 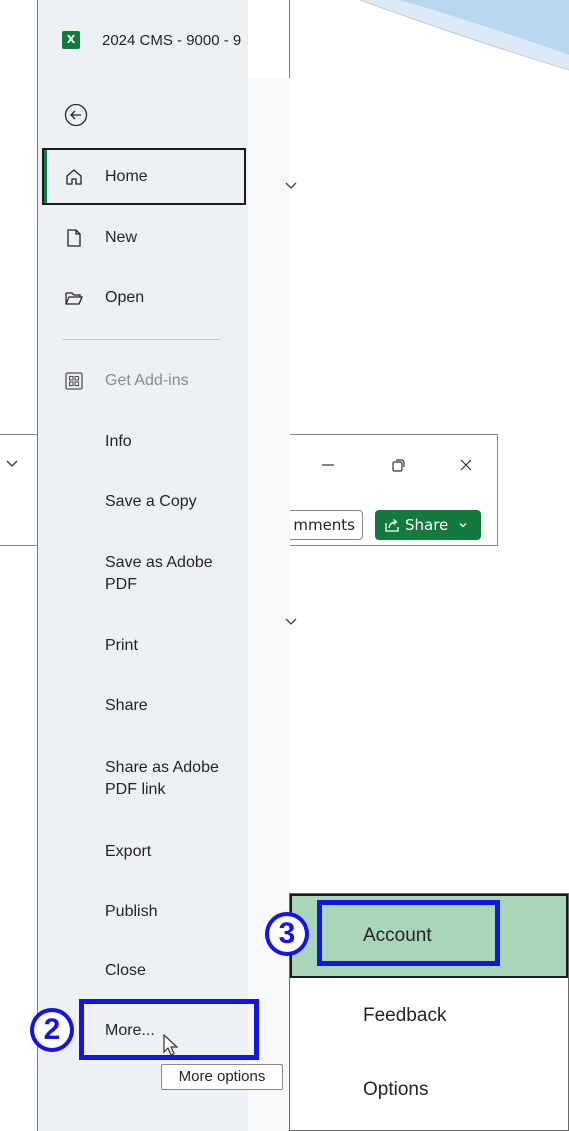 I want to click on submenu-feedback: Feedback, so click(x=429, y=1016).